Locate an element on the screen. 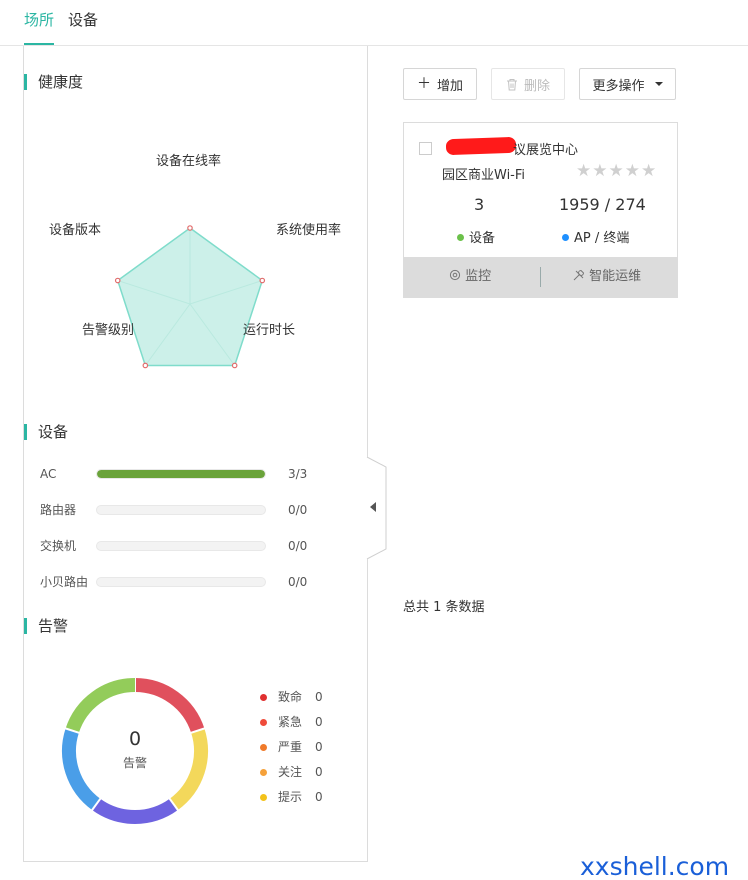 The image size is (748, 880). footer-divider is located at coordinates (540, 277).